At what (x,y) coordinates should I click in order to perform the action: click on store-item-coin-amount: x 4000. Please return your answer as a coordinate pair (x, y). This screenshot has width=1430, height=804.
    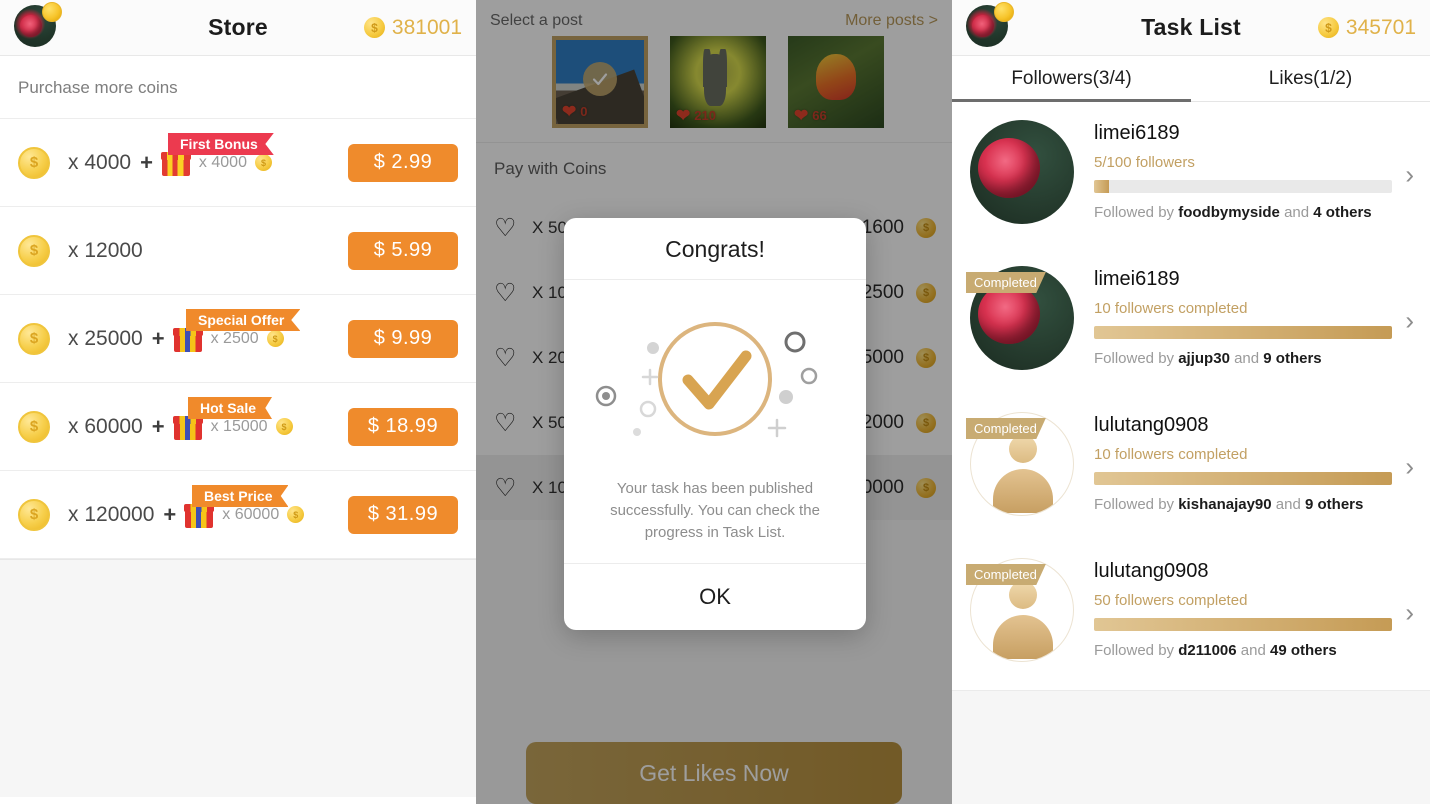
    Looking at the image, I should click on (100, 162).